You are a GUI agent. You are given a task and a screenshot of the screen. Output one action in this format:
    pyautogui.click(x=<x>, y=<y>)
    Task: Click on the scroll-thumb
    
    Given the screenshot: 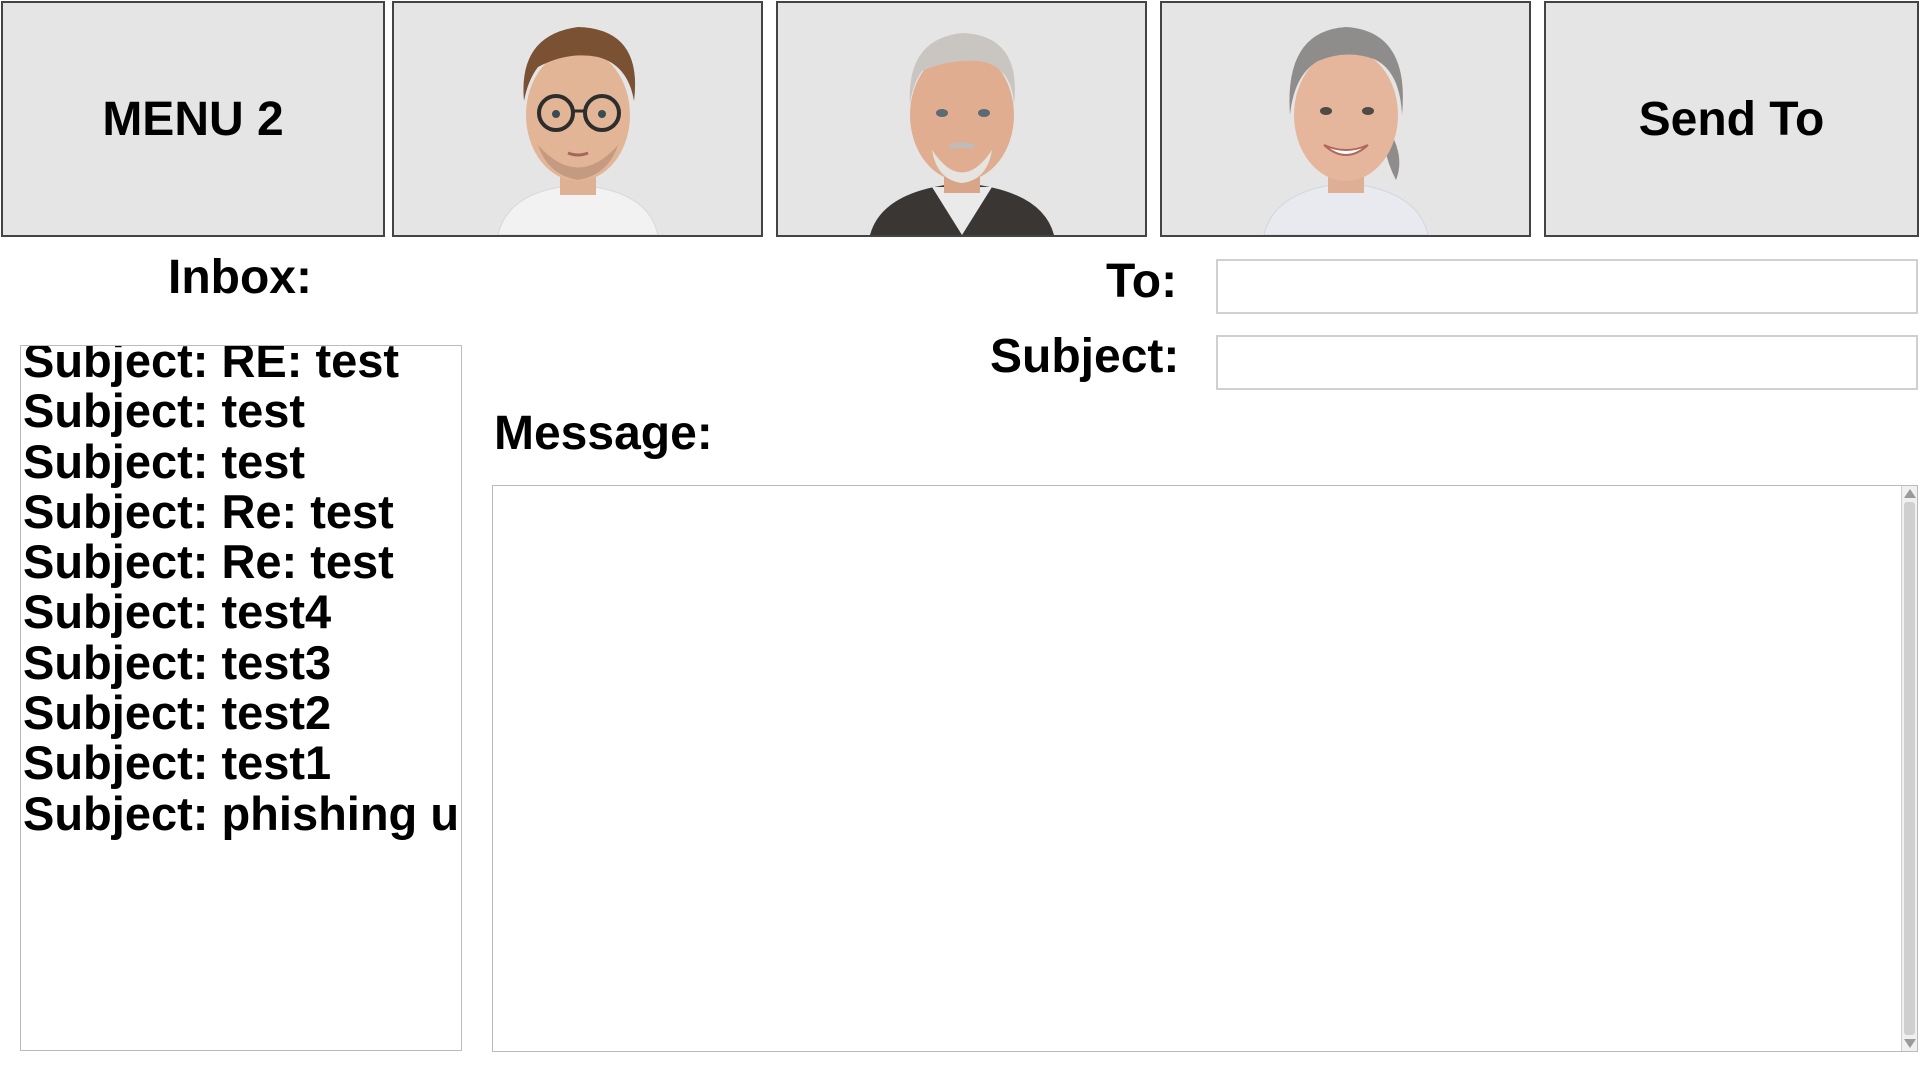 What is the action you would take?
    pyautogui.click(x=1909, y=768)
    